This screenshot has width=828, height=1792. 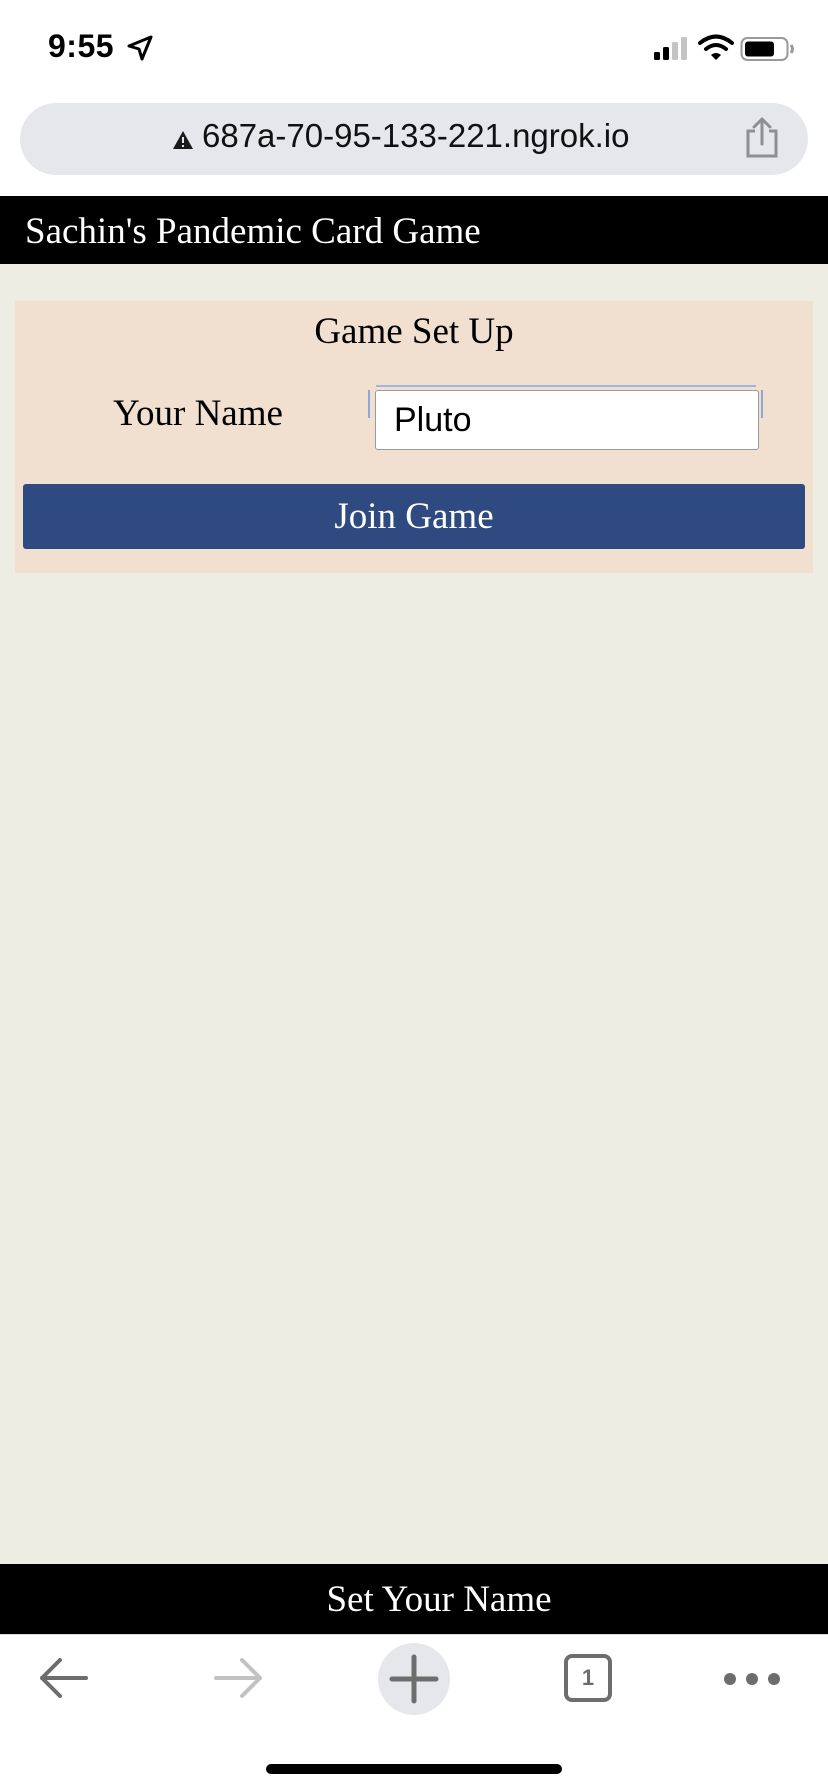 I want to click on site-title: Sachin's Pandemic Card Game, so click(x=253, y=231).